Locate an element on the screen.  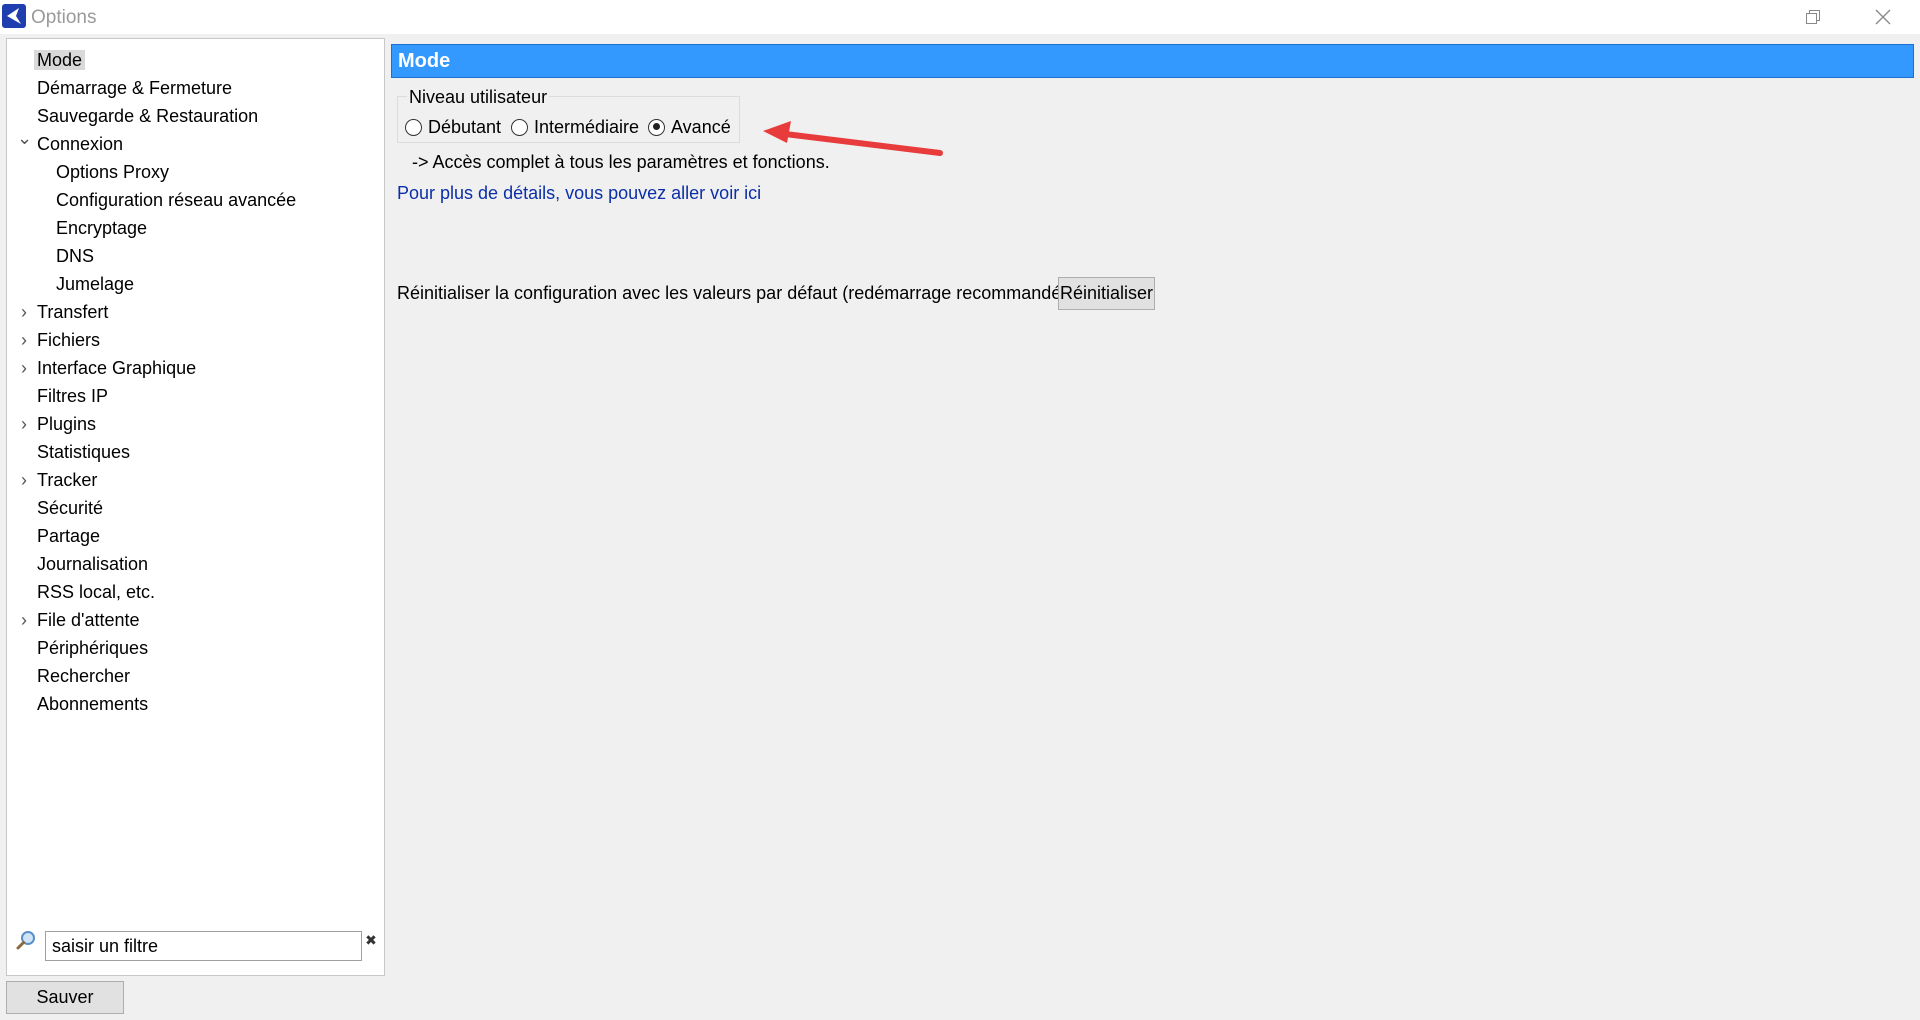
sidebar-item-label: RSS local, etc. is located at coordinates (96, 592).